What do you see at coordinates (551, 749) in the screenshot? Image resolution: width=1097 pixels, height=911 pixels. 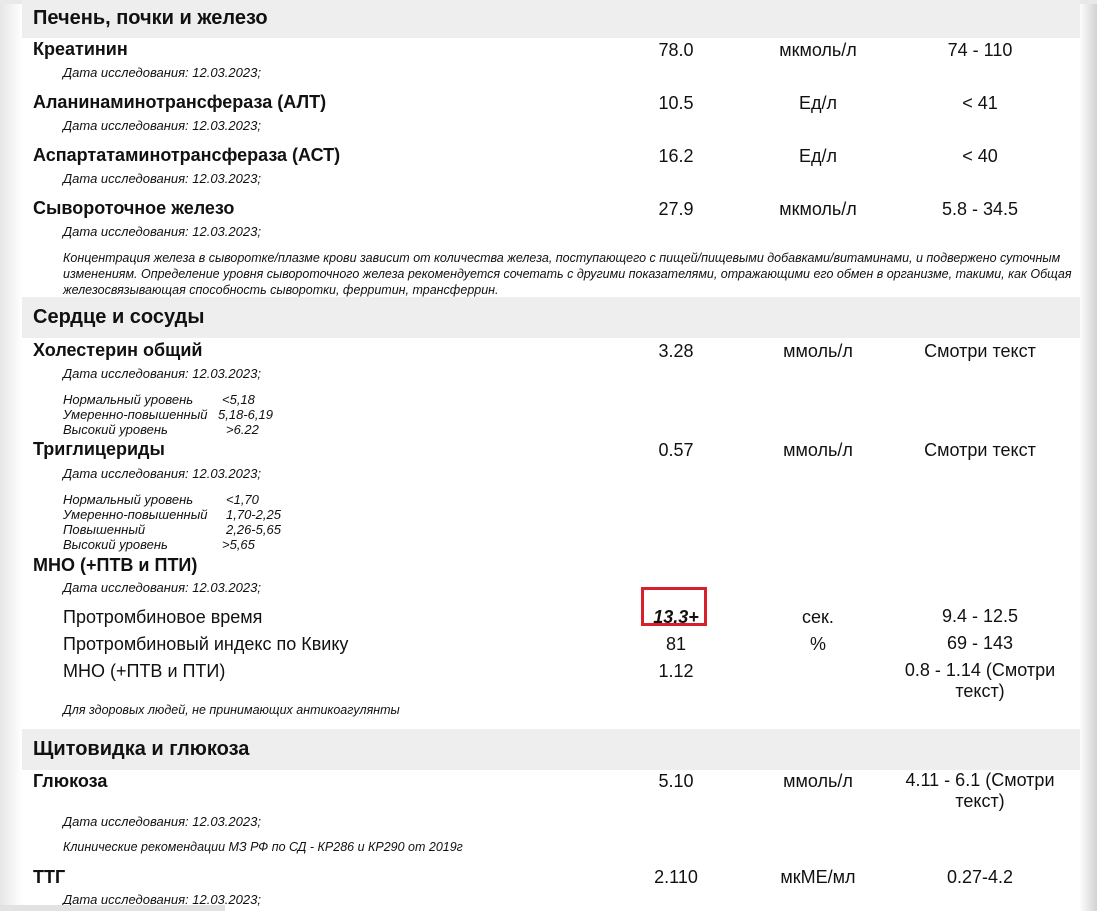 I see `section-header-thyroid: Щитовидка и глюкоза` at bounding box center [551, 749].